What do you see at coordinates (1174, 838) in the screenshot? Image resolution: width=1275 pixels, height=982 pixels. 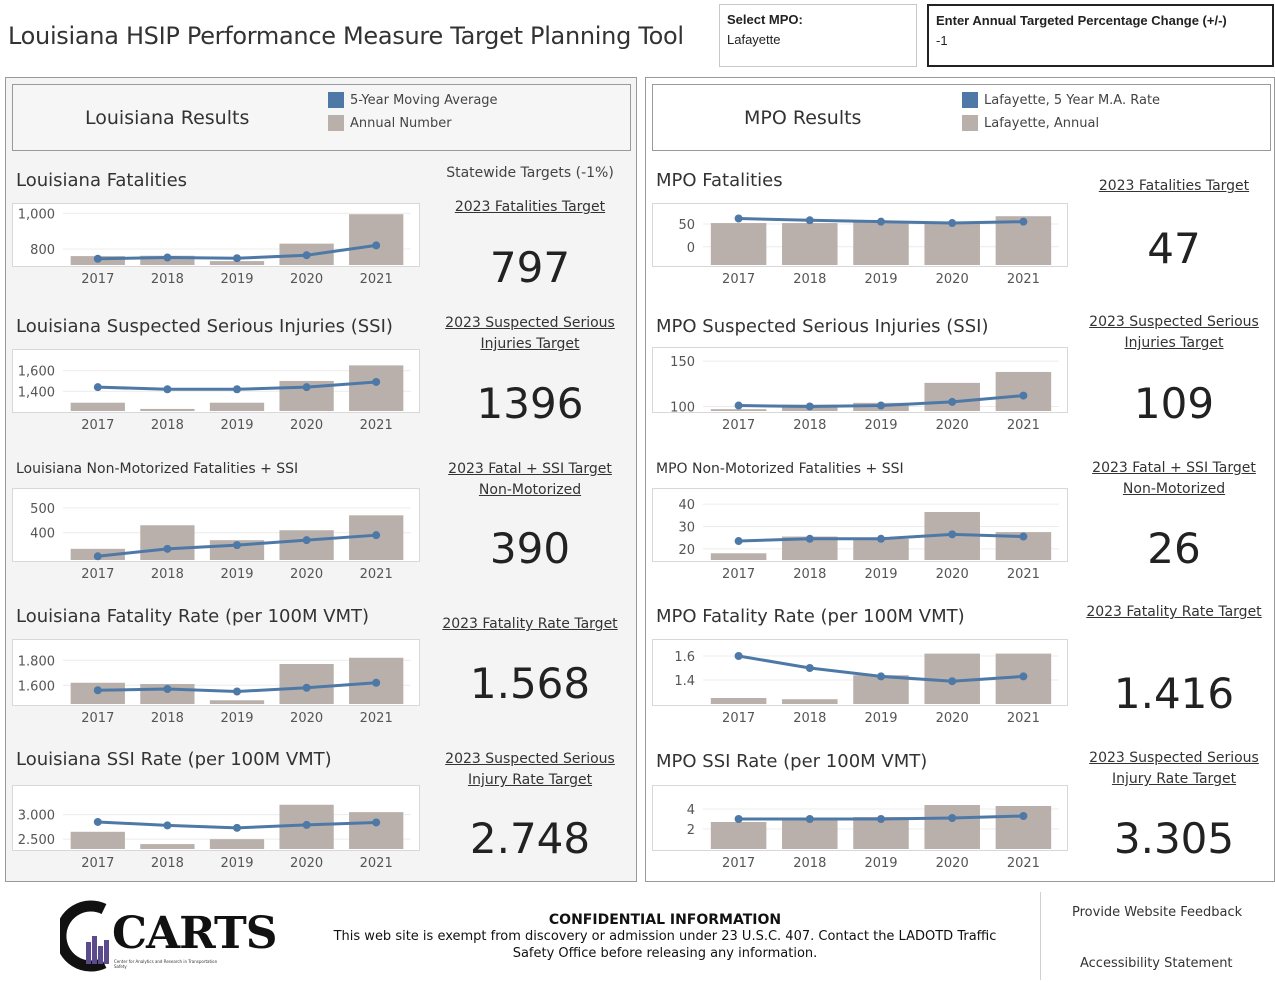 I see `target-value: 3.305` at bounding box center [1174, 838].